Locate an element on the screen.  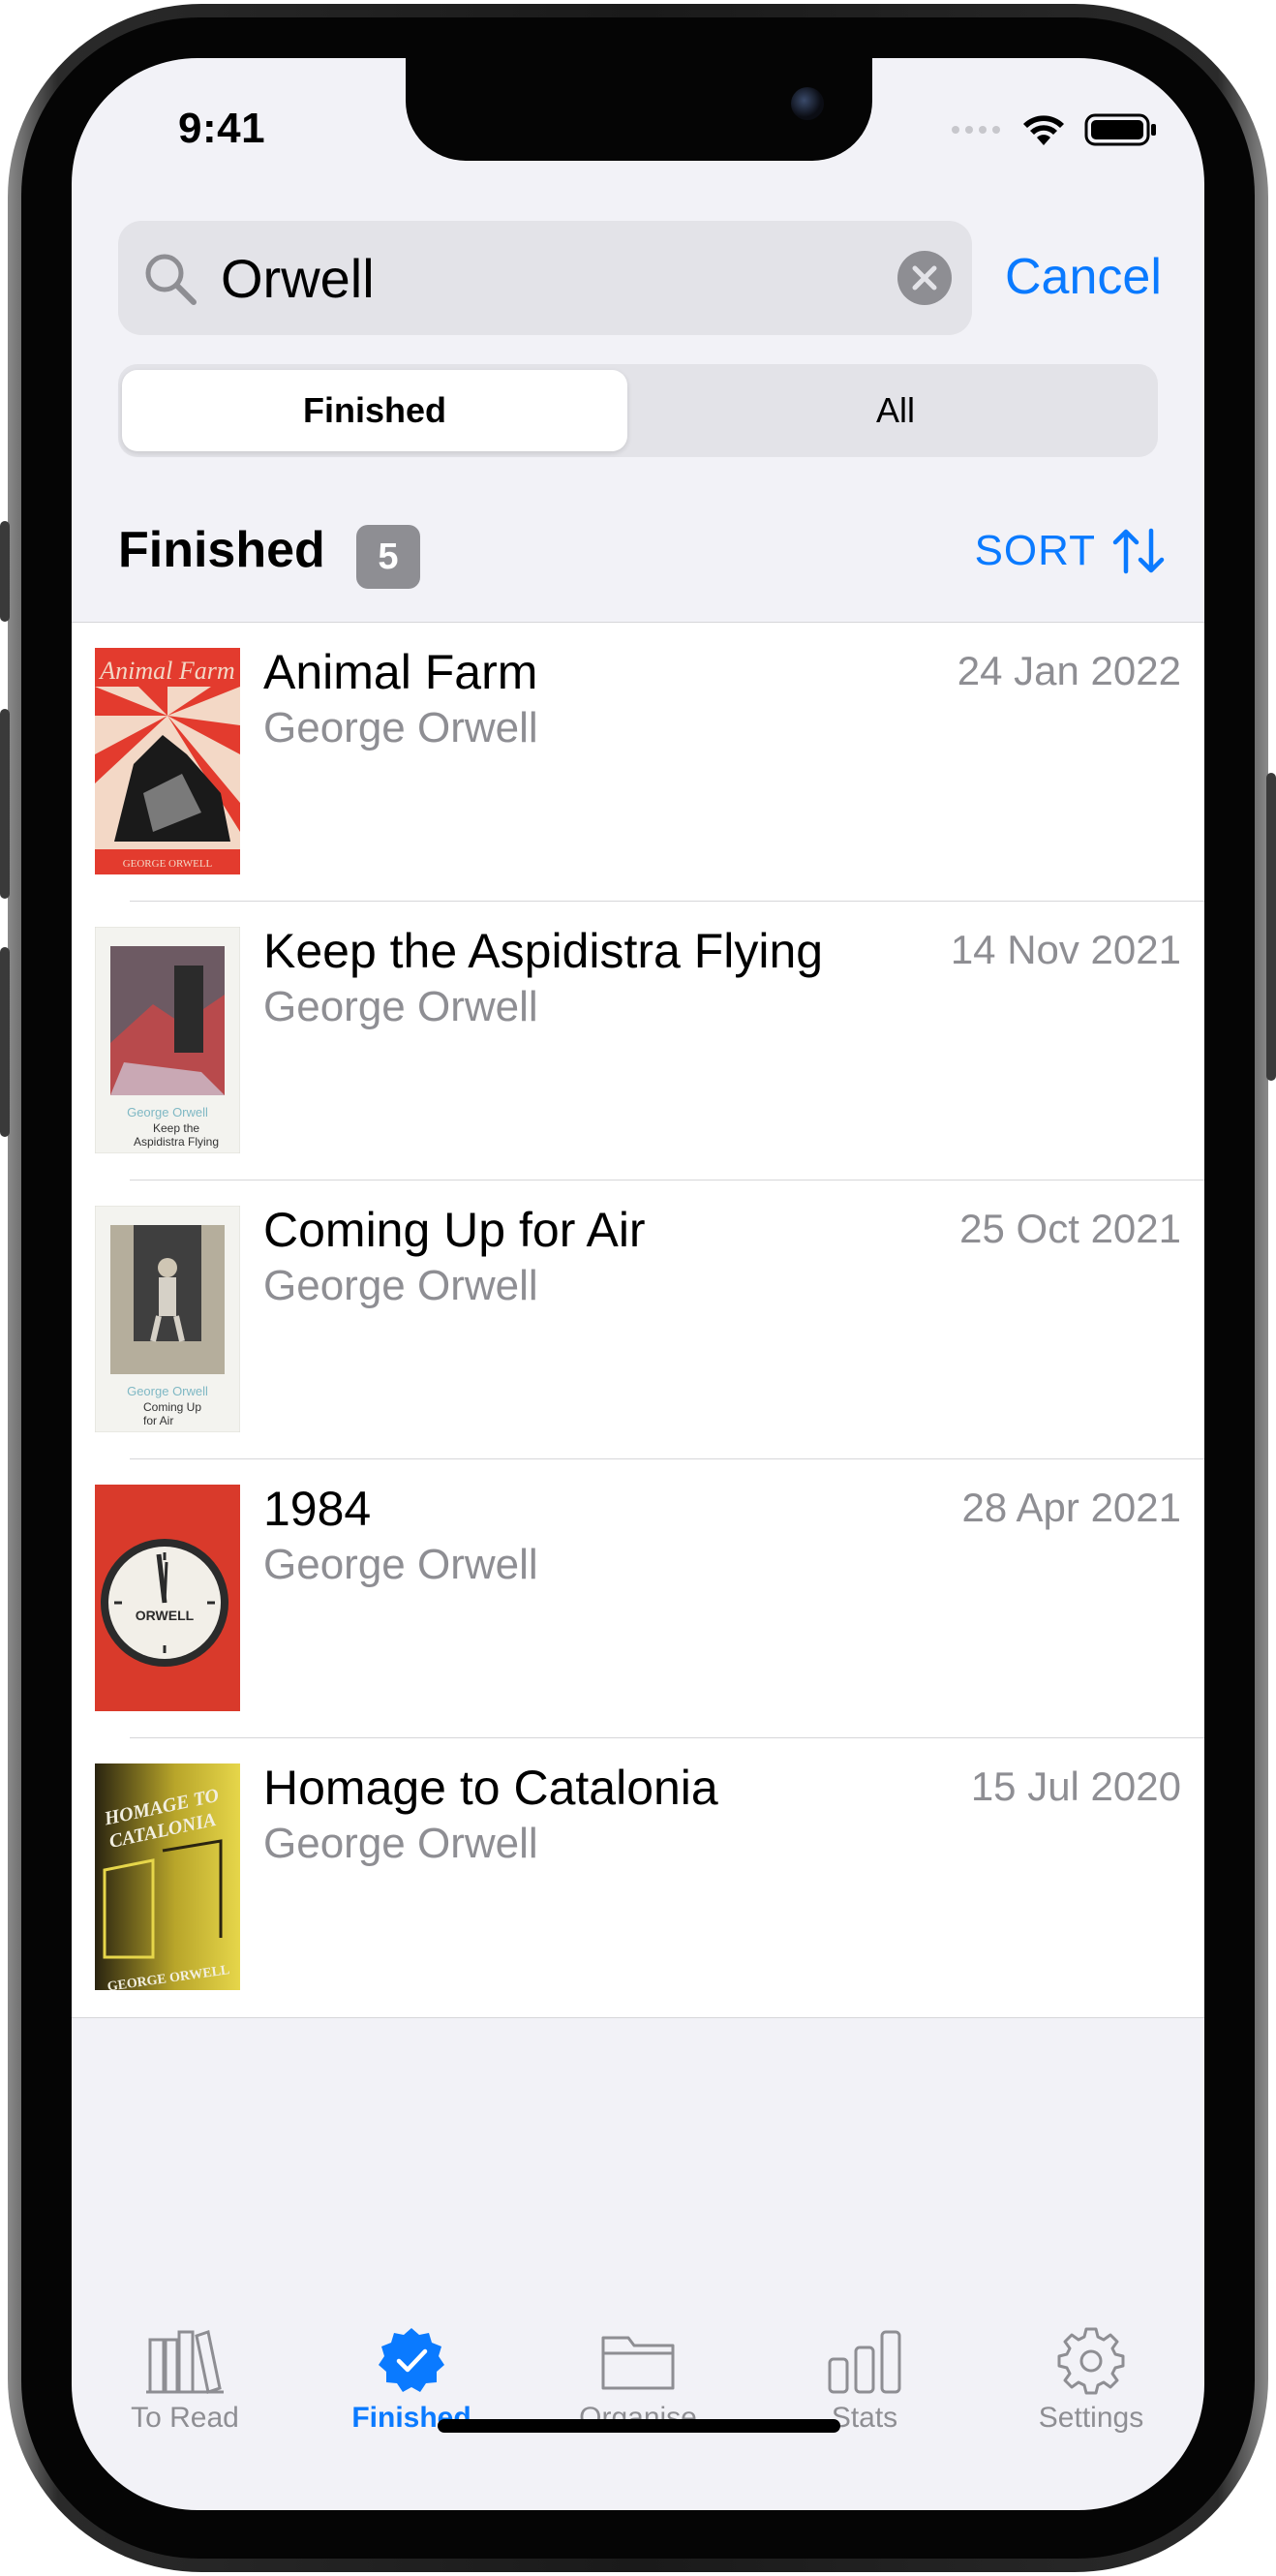
section-title: Finished is located at coordinates (221, 550).